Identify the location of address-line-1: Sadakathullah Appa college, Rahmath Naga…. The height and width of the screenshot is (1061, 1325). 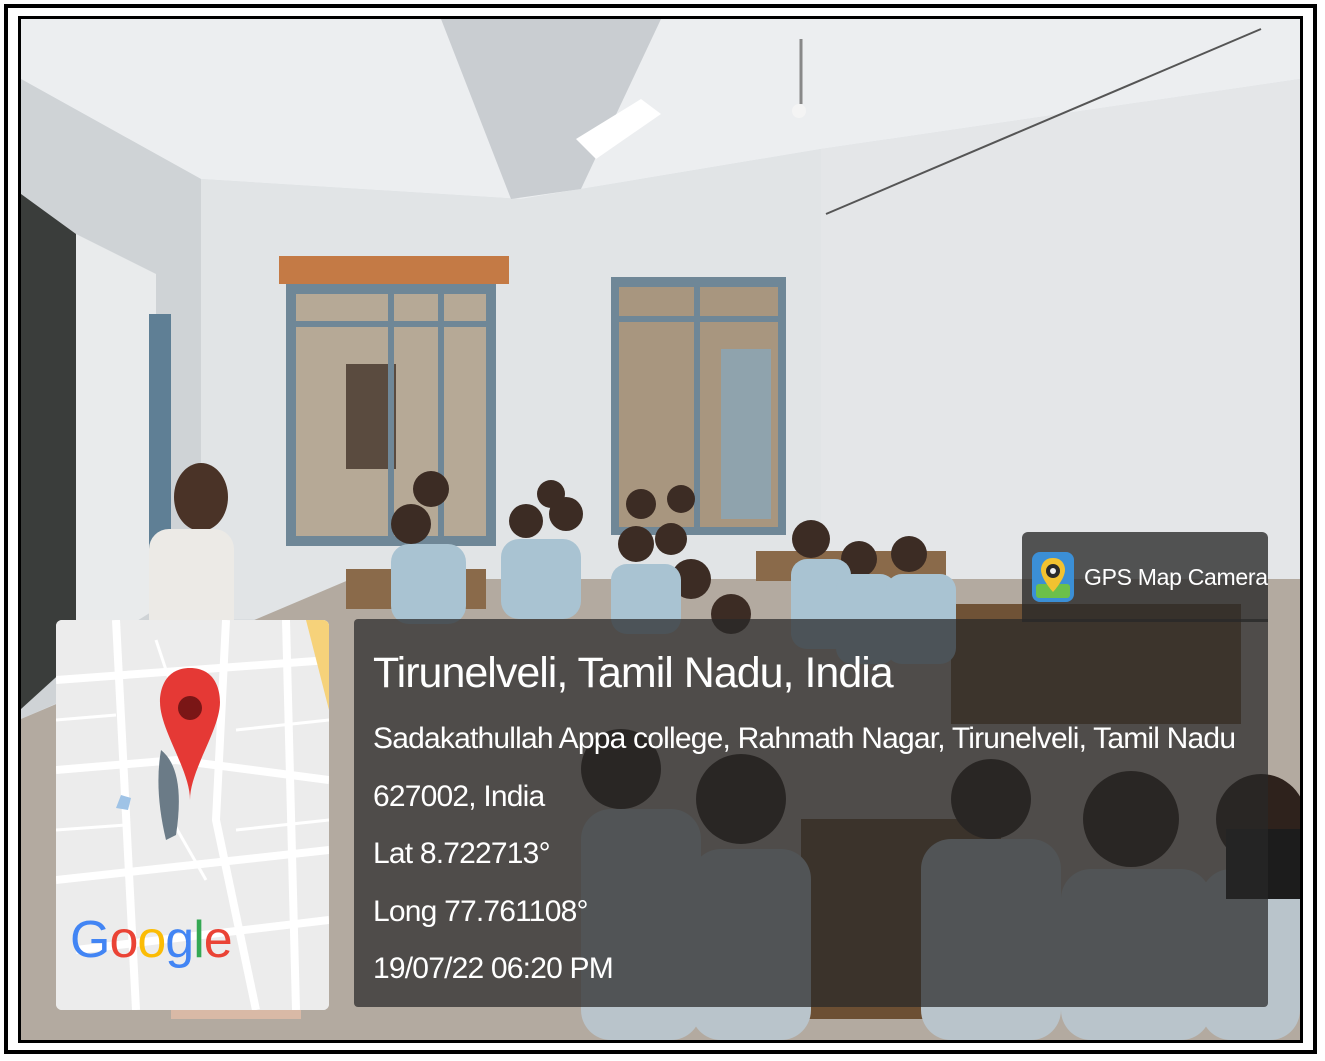
(804, 738).